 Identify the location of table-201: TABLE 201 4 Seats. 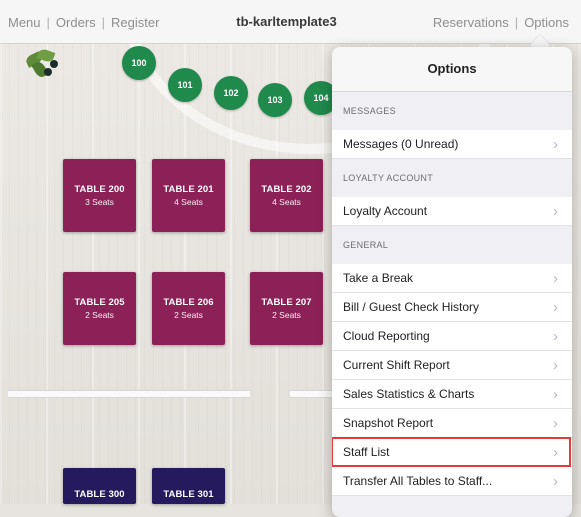
(188, 195).